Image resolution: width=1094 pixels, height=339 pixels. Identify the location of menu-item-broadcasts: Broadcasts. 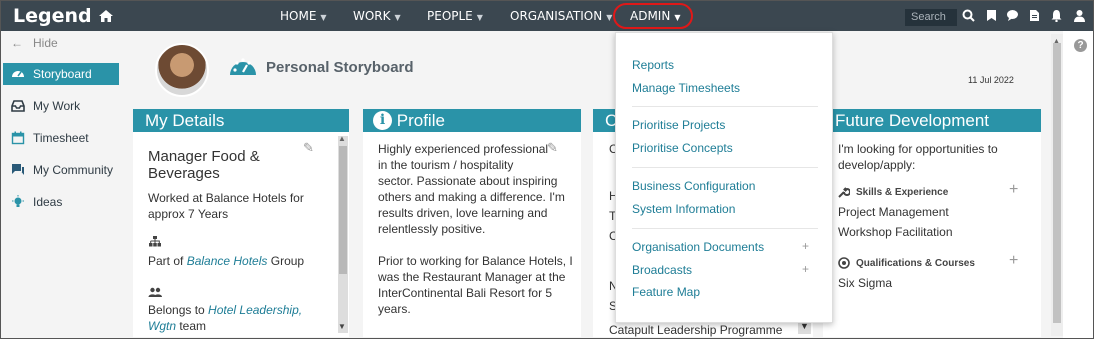
(662, 270).